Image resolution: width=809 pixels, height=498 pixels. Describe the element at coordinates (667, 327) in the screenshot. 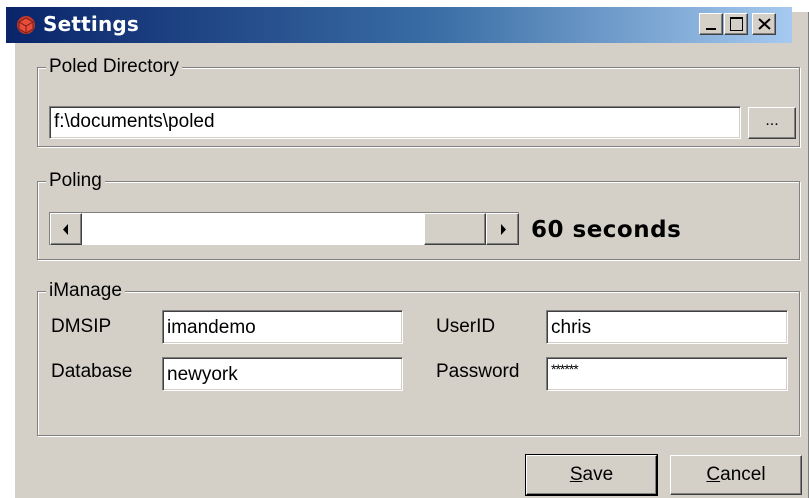

I see `userid-input: chris` at that location.